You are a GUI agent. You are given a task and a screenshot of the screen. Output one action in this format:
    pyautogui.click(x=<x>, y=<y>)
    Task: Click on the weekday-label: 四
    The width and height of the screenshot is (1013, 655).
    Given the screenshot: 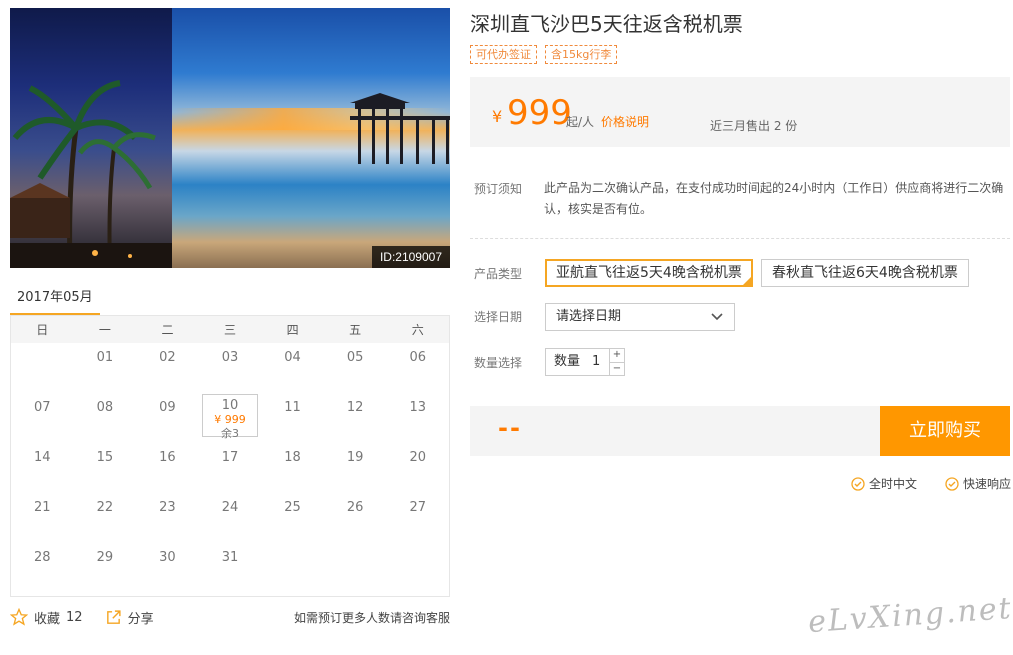 What is the action you would take?
    pyautogui.click(x=292, y=330)
    